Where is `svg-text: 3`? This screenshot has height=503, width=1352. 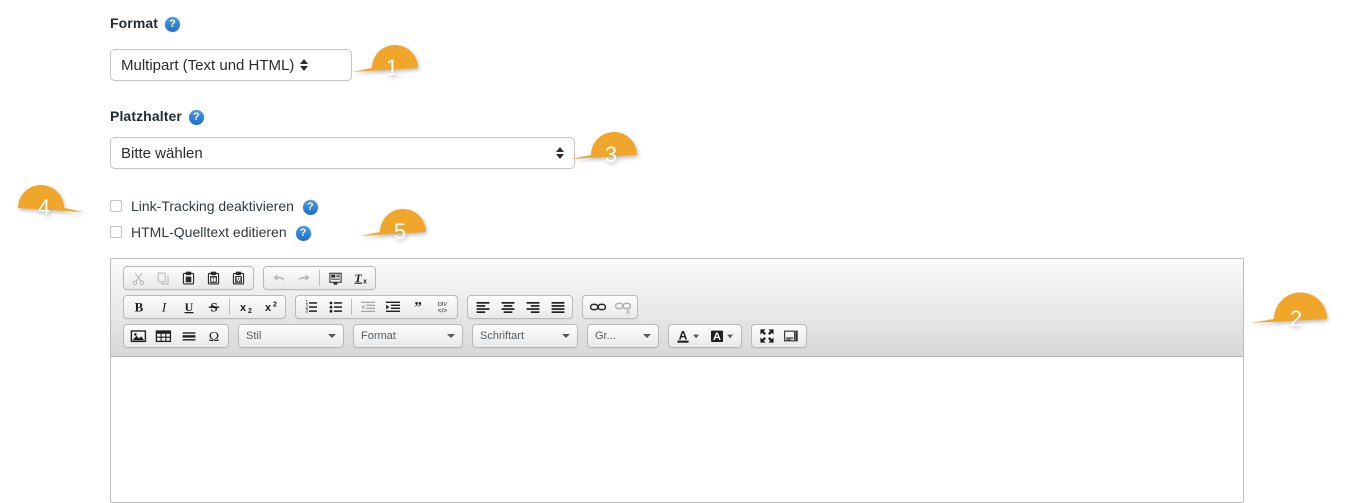 svg-text: 3 is located at coordinates (306, 311).